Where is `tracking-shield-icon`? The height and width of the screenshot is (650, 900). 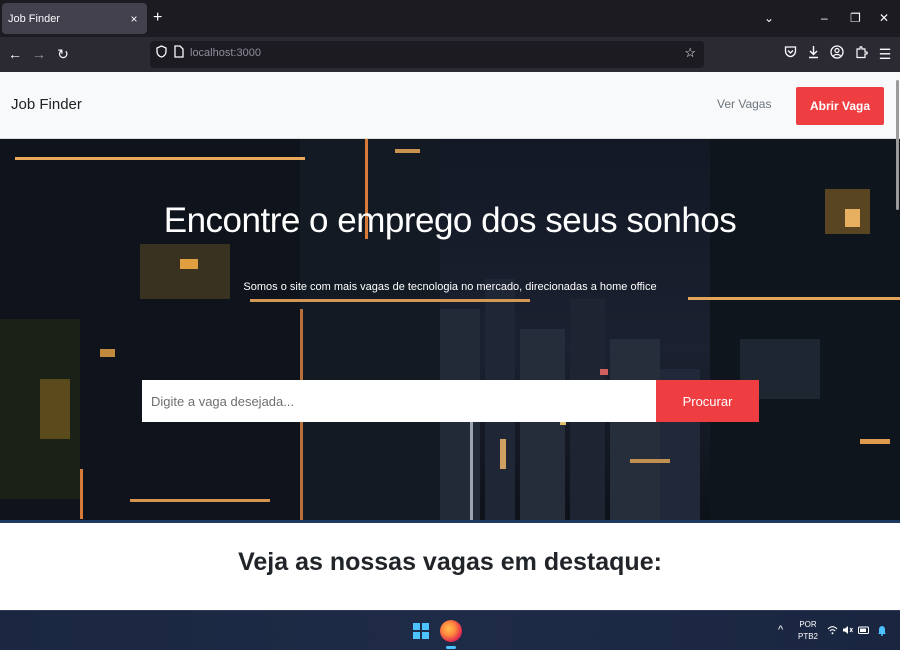 tracking-shield-icon is located at coordinates (161, 54).